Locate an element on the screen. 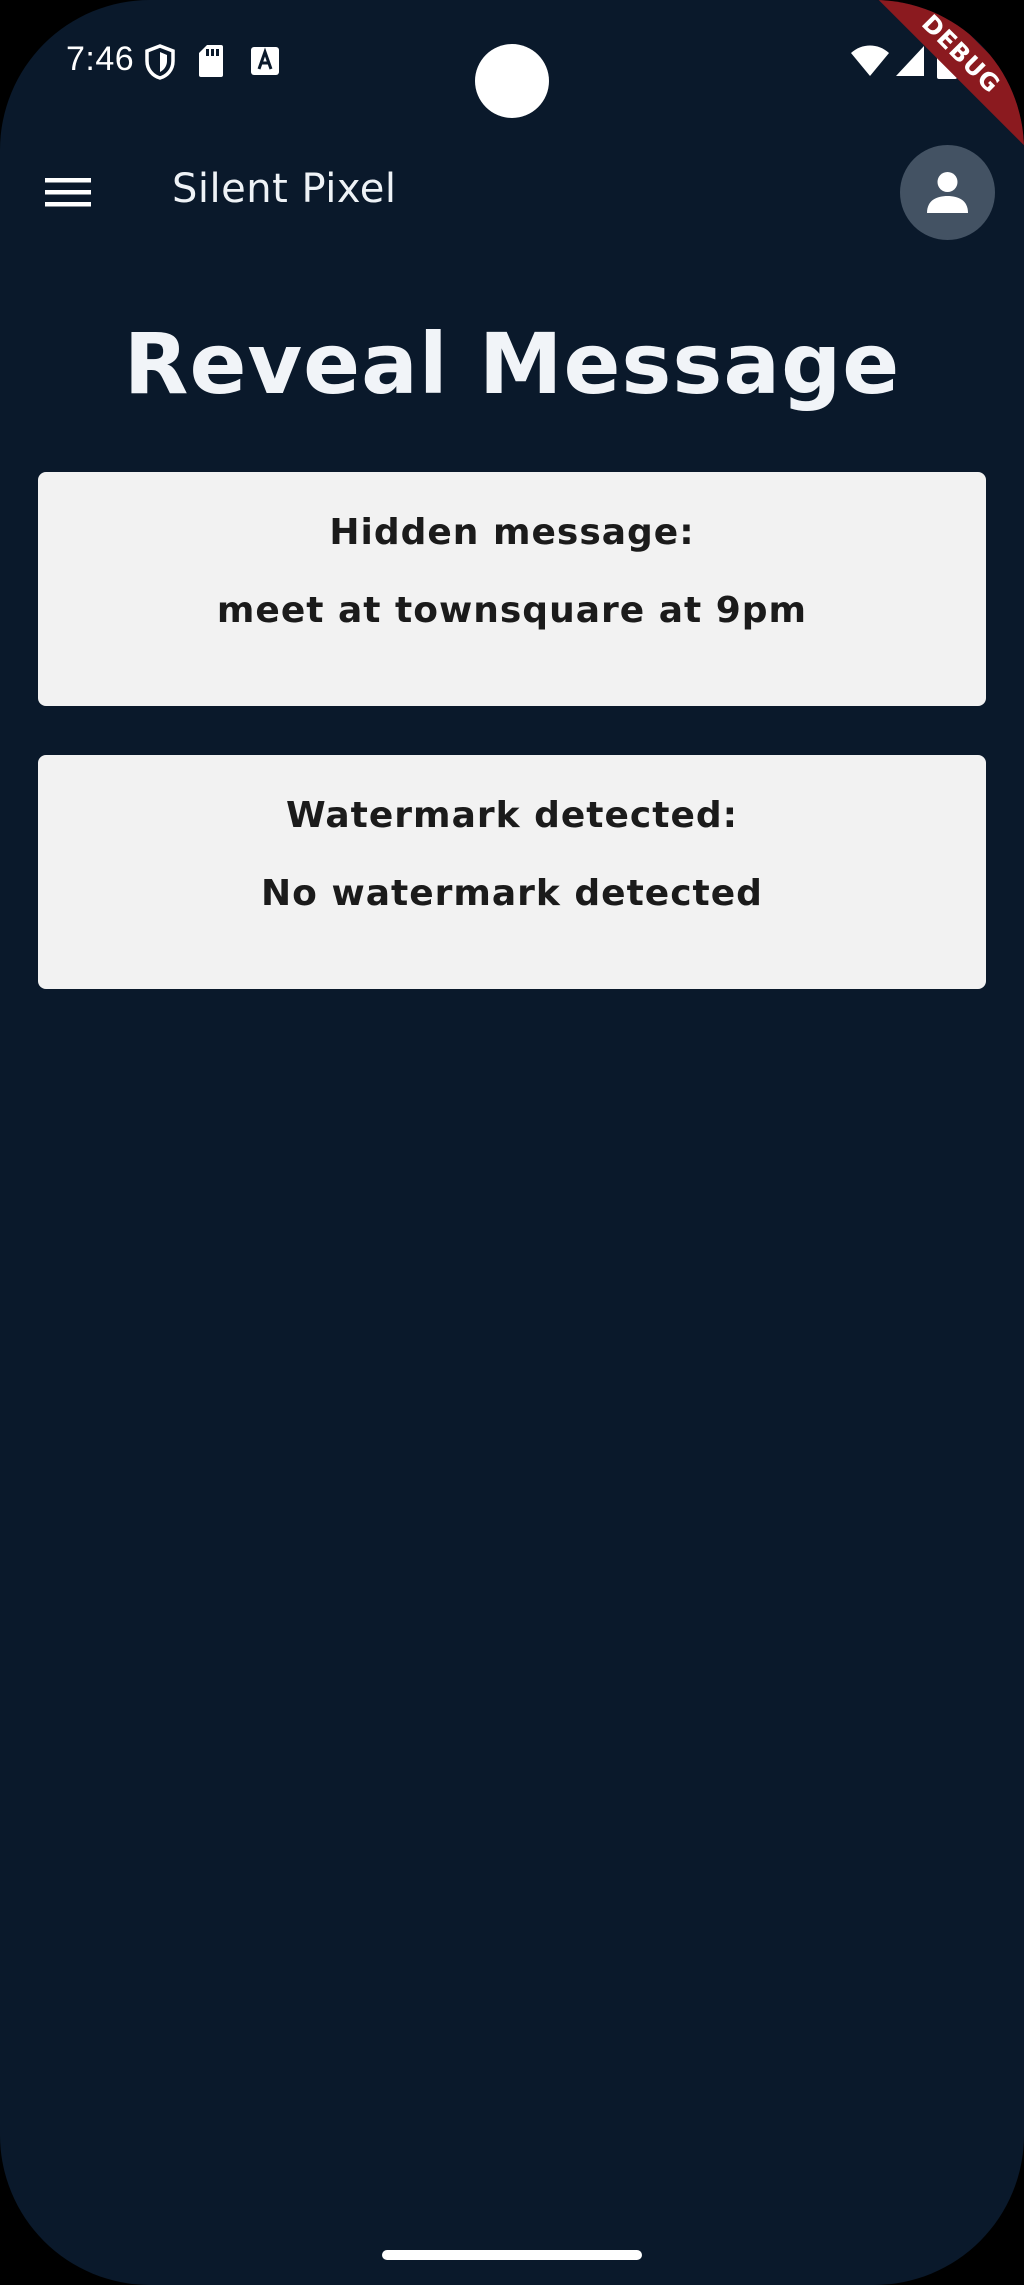 This screenshot has width=1024, height=2285. shield-icon is located at coordinates (160, 62).